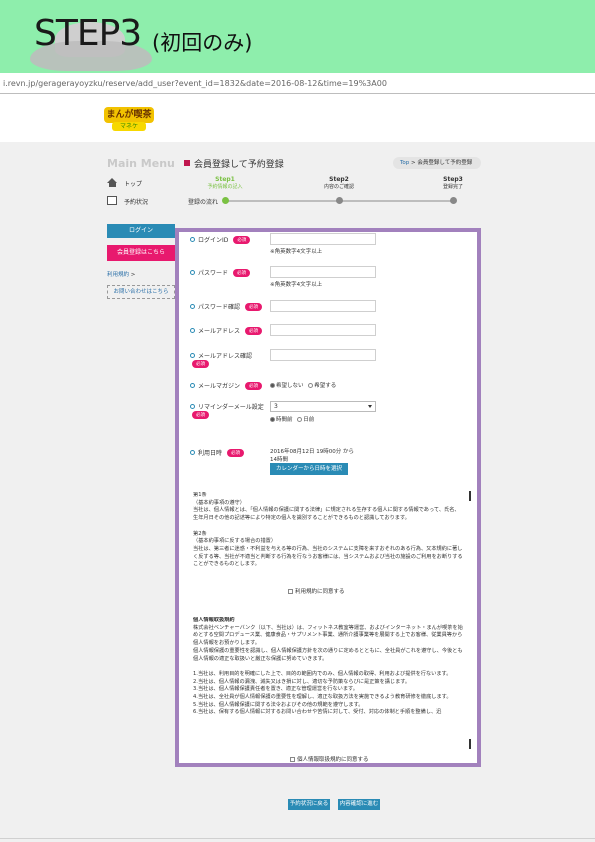  I want to click on calendar-button: カレンダーから日時を選択, so click(309, 469).